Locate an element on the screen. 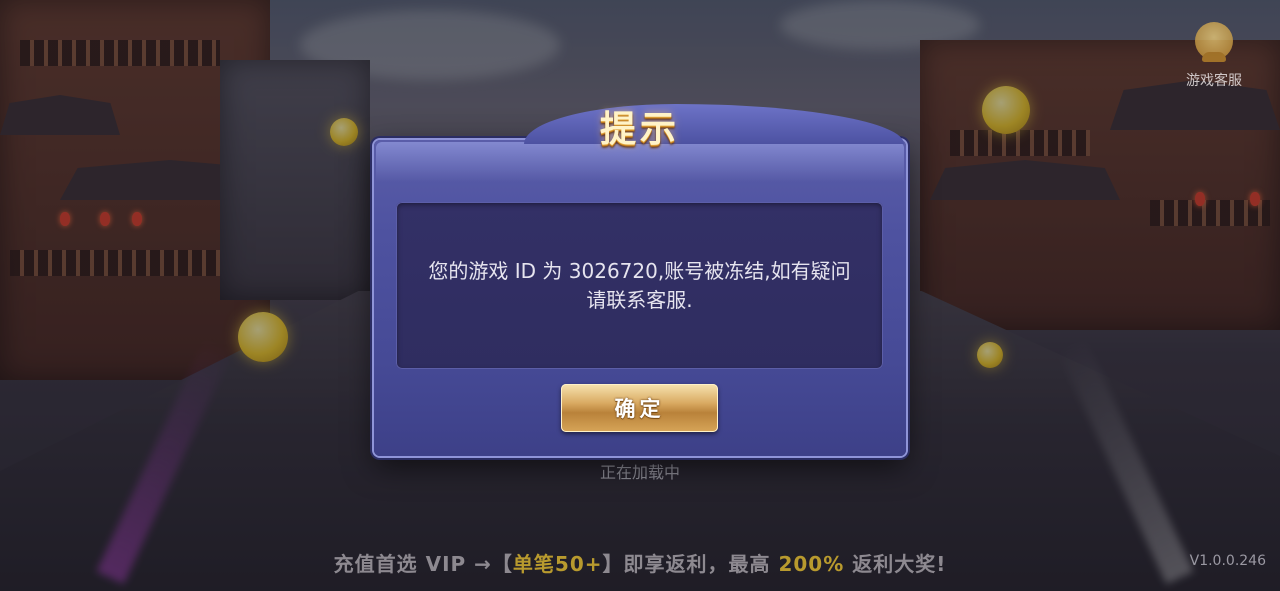 The width and height of the screenshot is (1280, 591). promo-text-3: 返利大奖! is located at coordinates (899, 564).